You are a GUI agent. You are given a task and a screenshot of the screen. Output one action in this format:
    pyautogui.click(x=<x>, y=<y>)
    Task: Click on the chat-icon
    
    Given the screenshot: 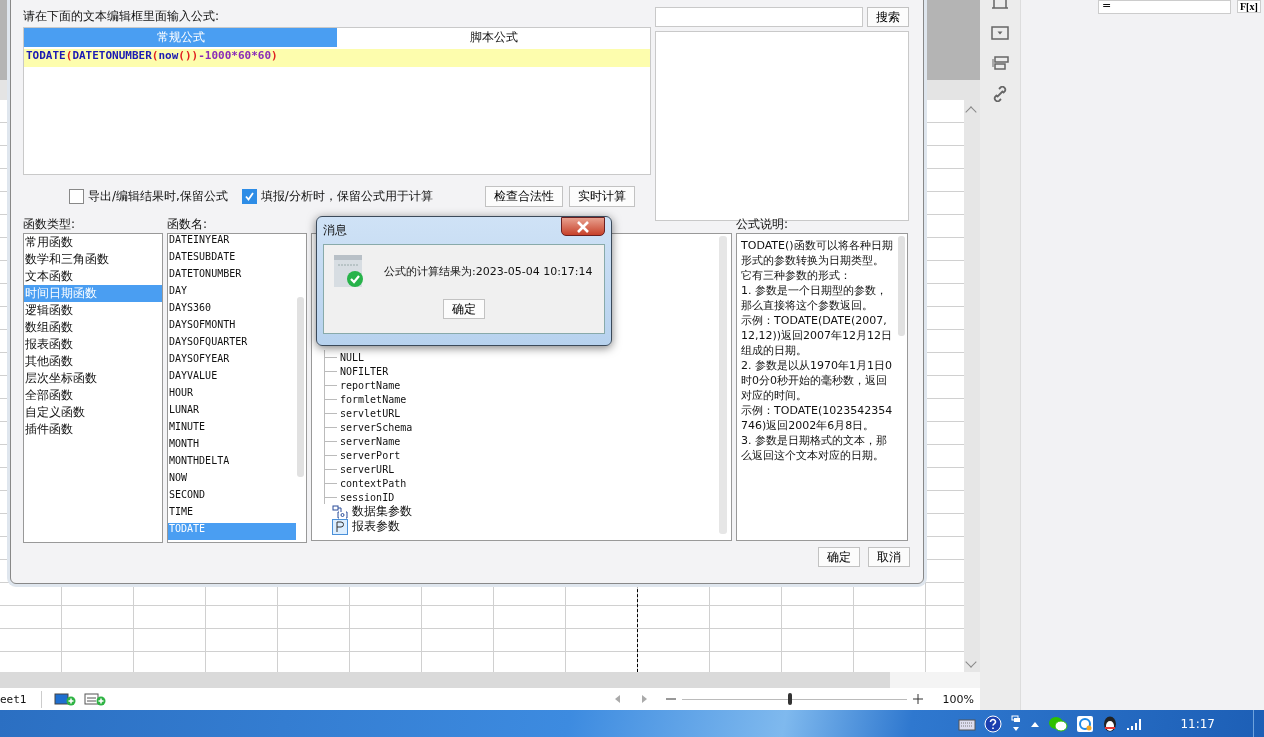 What is the action you would take?
    pyautogui.click(x=1058, y=723)
    